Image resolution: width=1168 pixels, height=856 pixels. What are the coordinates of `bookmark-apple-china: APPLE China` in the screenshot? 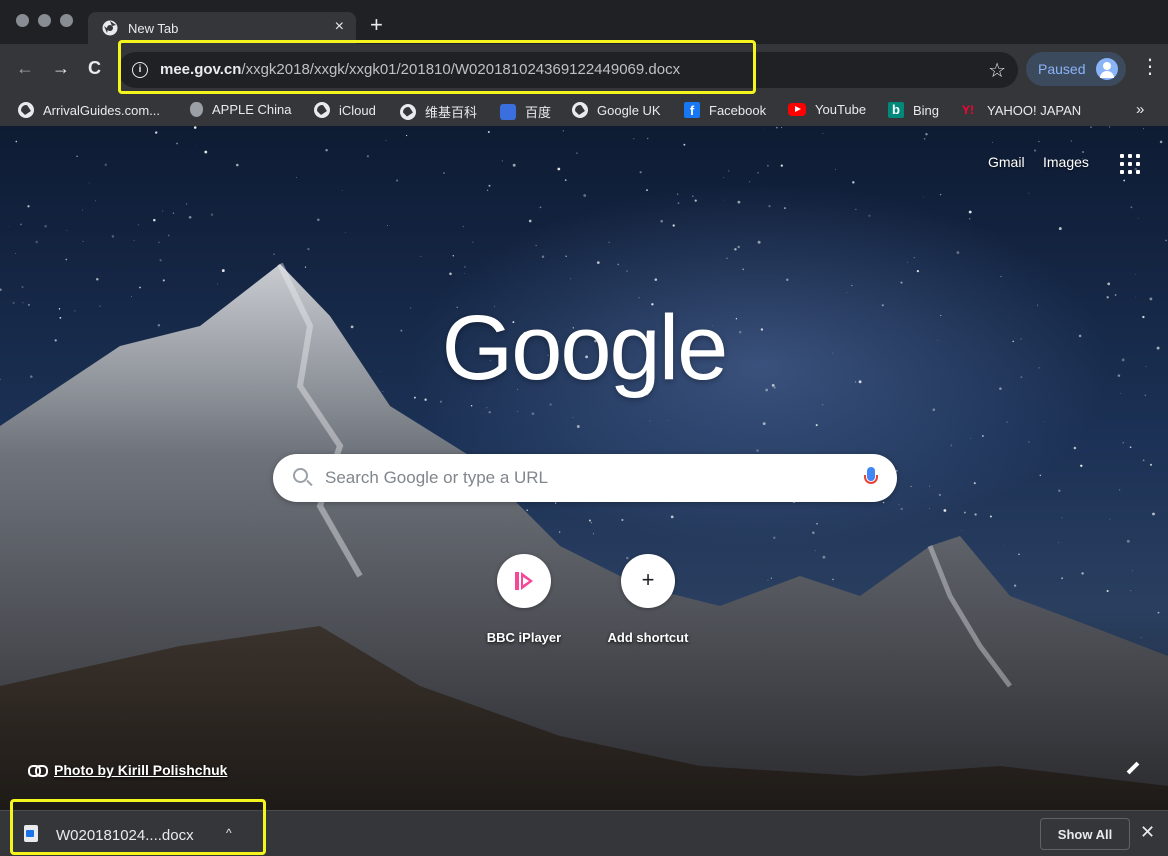 It's located at (241, 109).